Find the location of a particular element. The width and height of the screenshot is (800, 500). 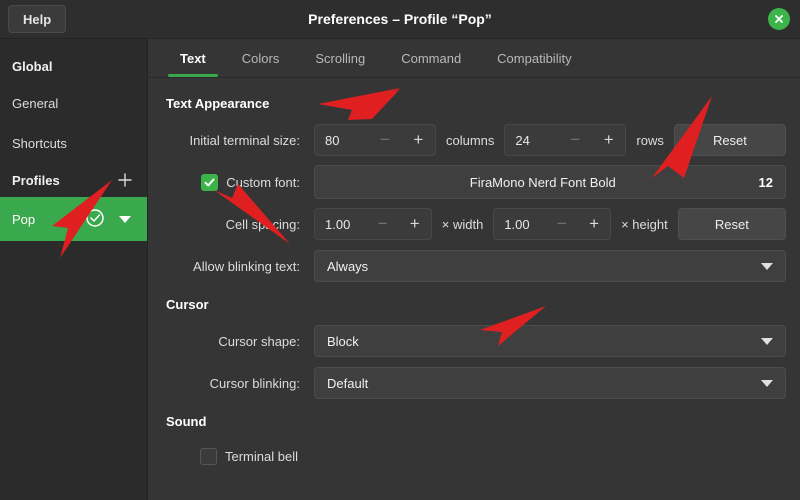

terminal-bell-checkbox: Terminal bell is located at coordinates (249, 456).